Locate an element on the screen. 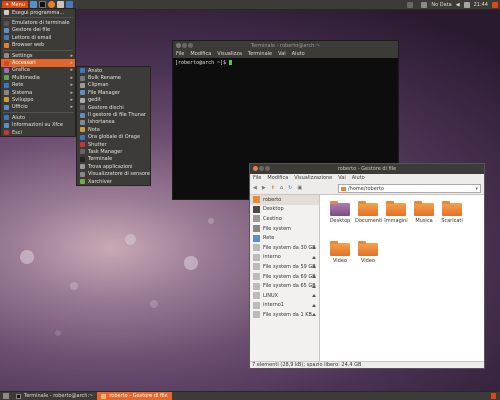  submenu-item-shutter: Shutter is located at coordinates (113, 144).